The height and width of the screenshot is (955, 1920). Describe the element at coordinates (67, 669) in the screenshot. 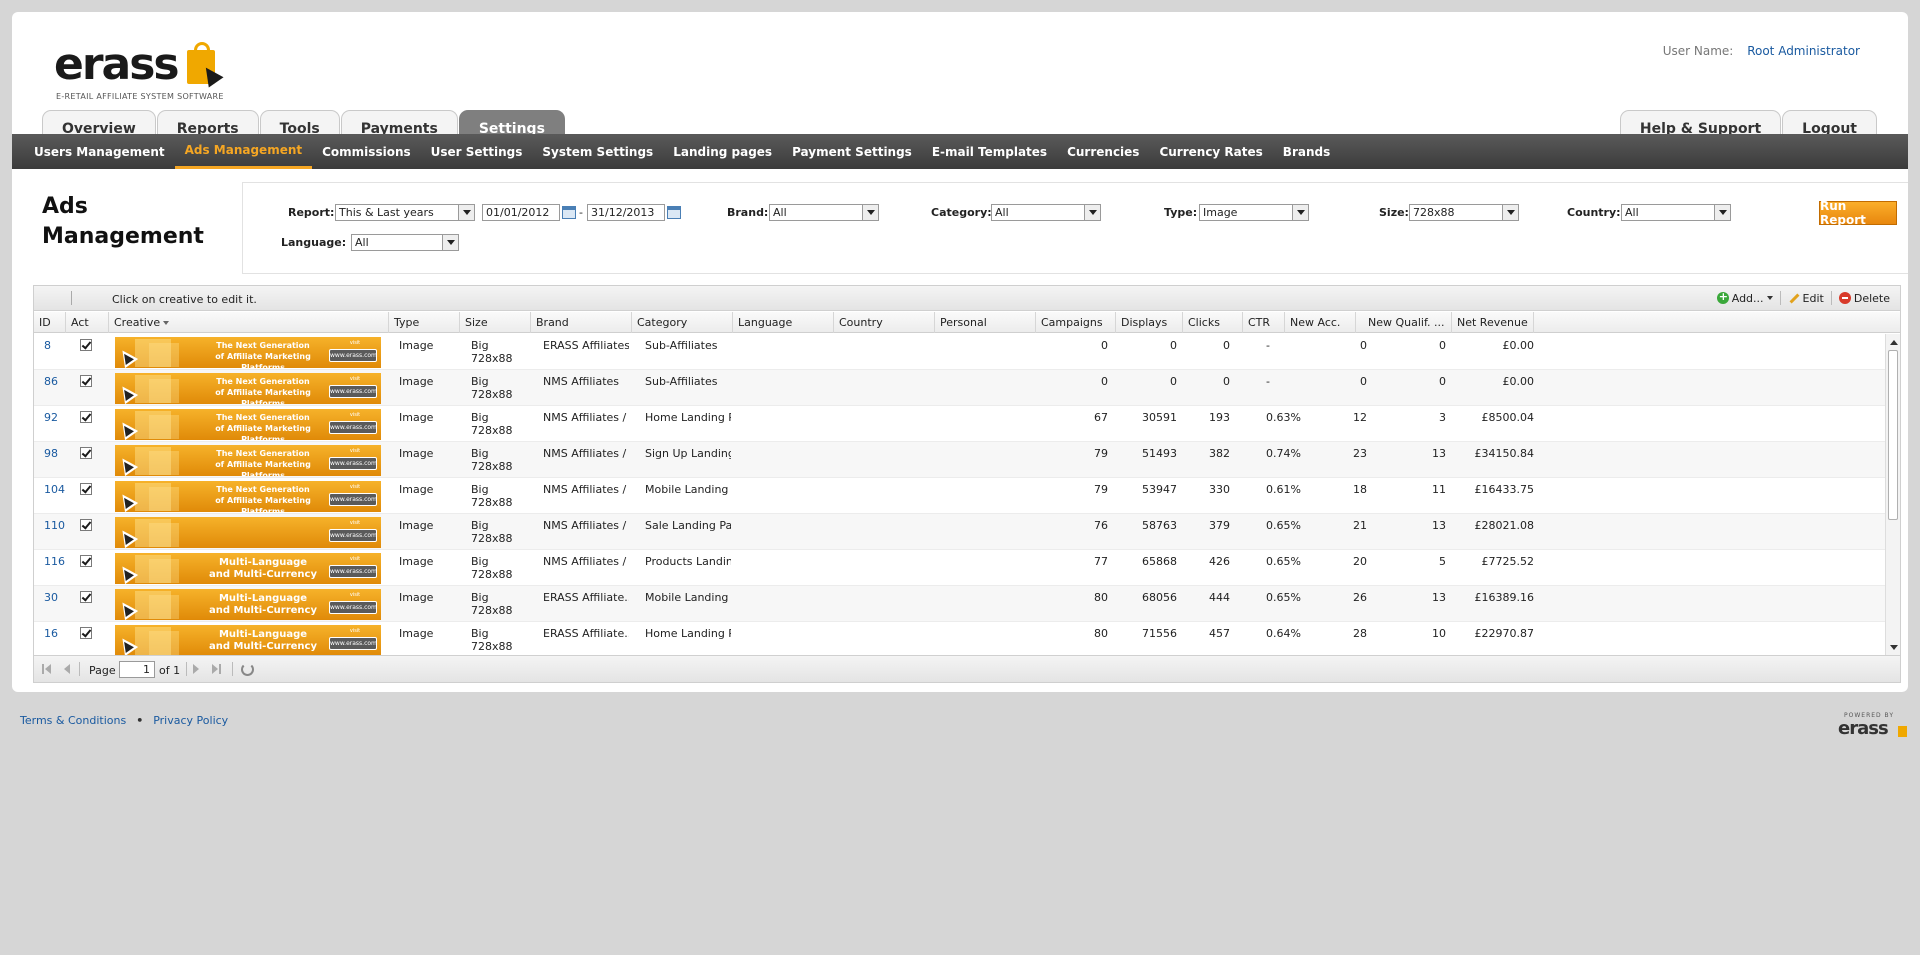

I see `prev-page-icon` at that location.